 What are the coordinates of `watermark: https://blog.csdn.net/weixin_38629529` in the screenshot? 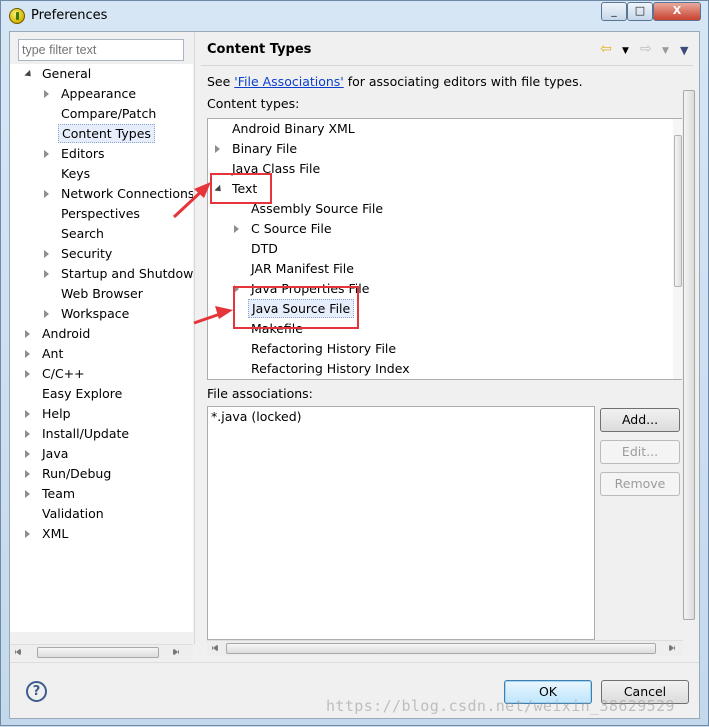 It's located at (500, 706).